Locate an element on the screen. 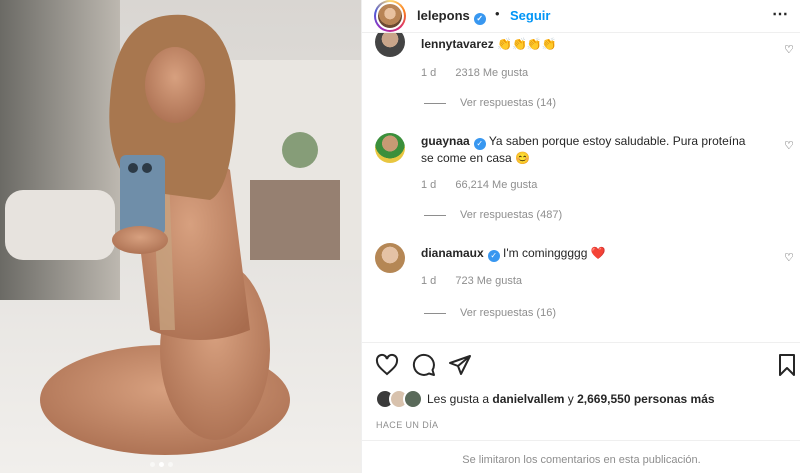 This screenshot has height=473, width=800. view-replies: Ver respuestas (16) is located at coordinates (490, 313).